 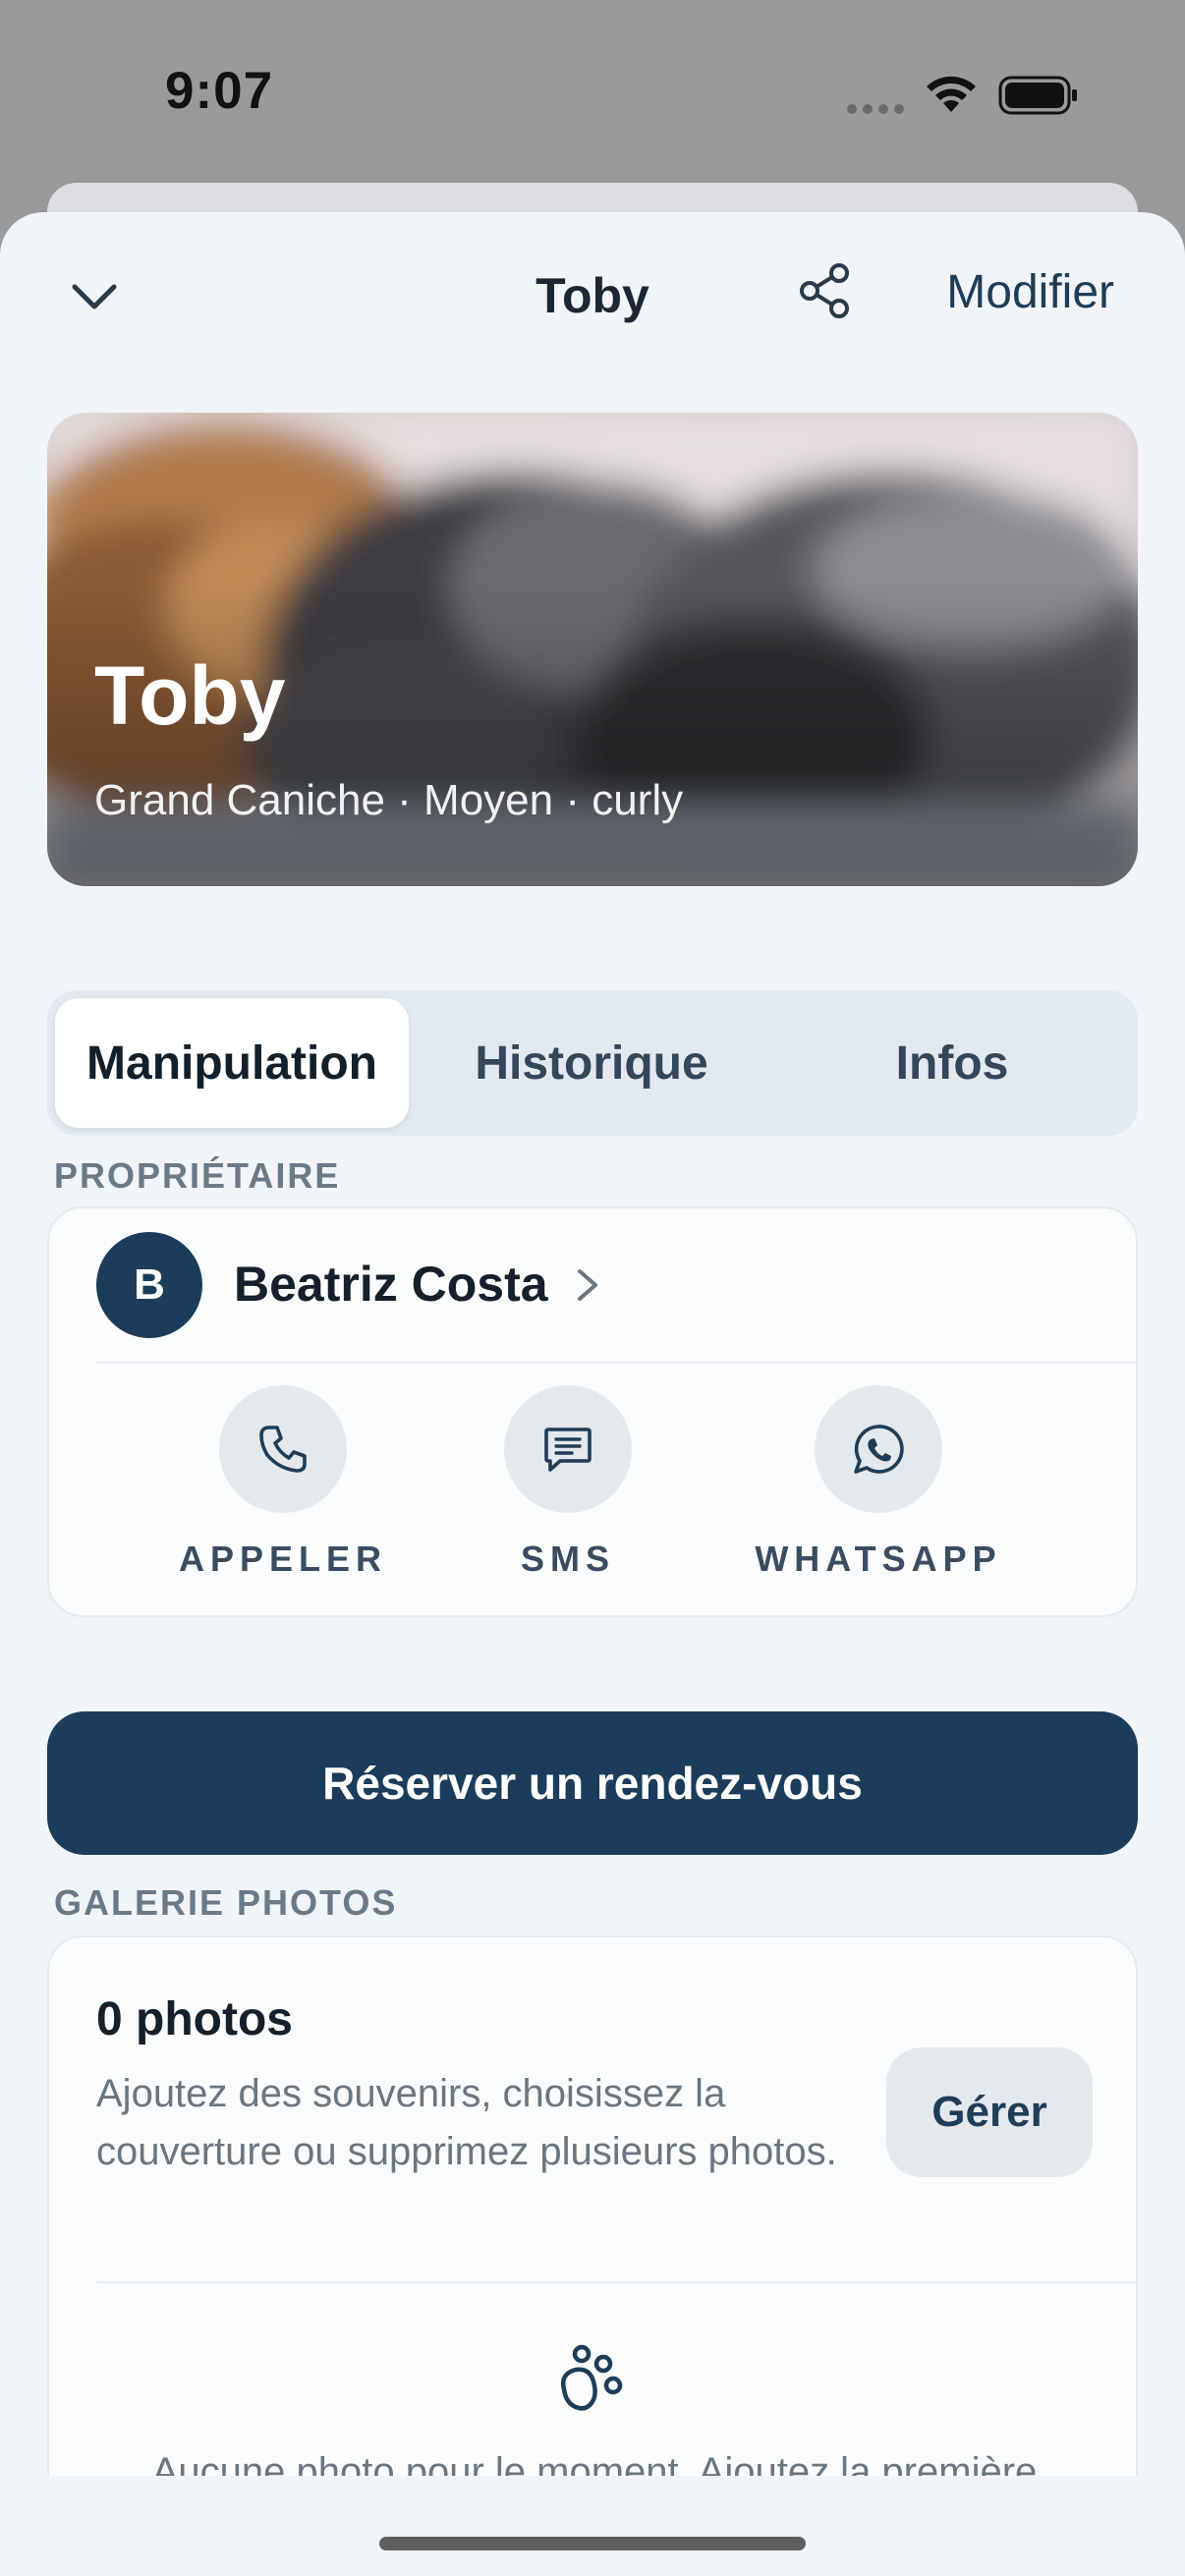 What do you see at coordinates (226, 1902) in the screenshot?
I see `gallery-section-label: GALERIE PHOTOS` at bounding box center [226, 1902].